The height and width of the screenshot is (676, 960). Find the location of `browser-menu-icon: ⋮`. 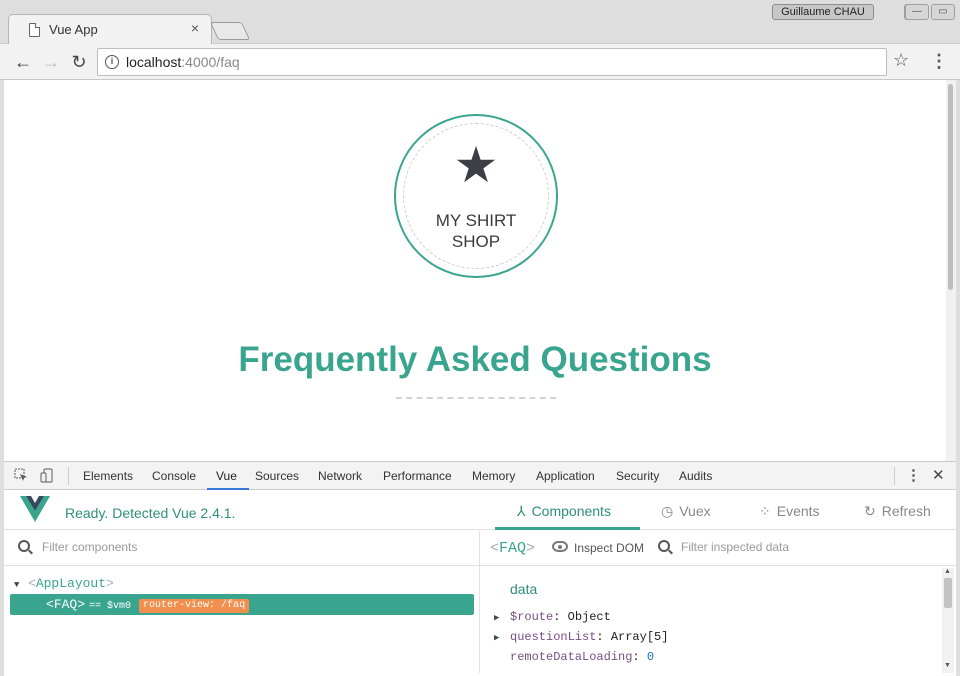

browser-menu-icon: ⋮ is located at coordinates (939, 61).